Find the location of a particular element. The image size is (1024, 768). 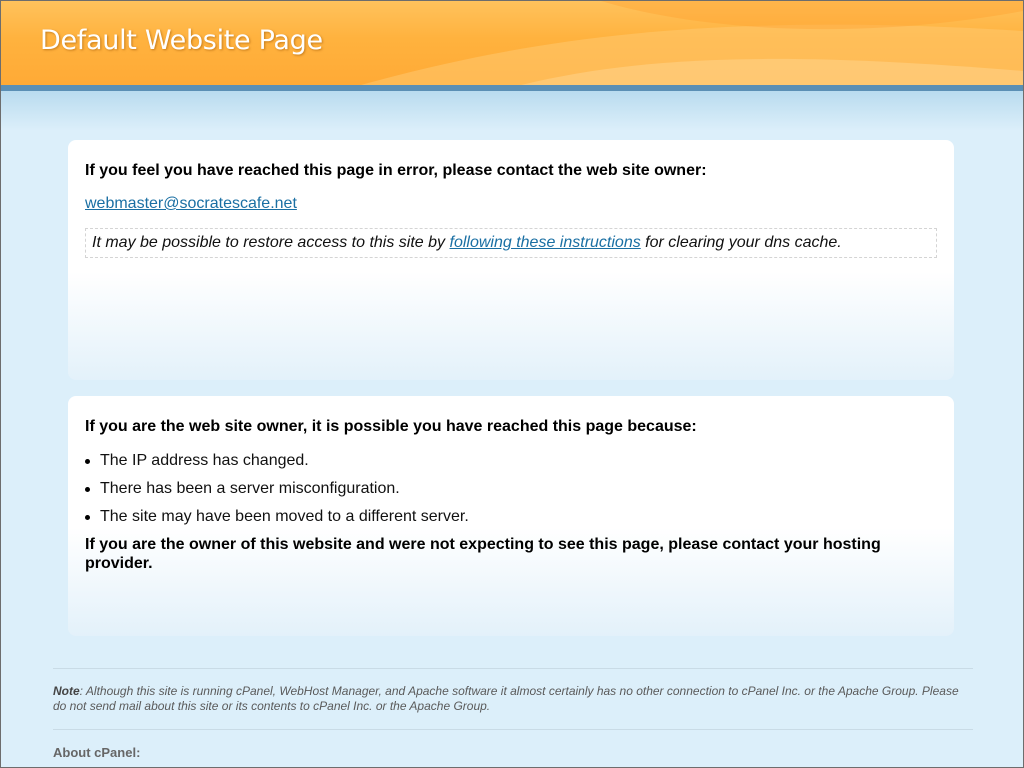

dns-instructions-link: following these instructions is located at coordinates (545, 242).